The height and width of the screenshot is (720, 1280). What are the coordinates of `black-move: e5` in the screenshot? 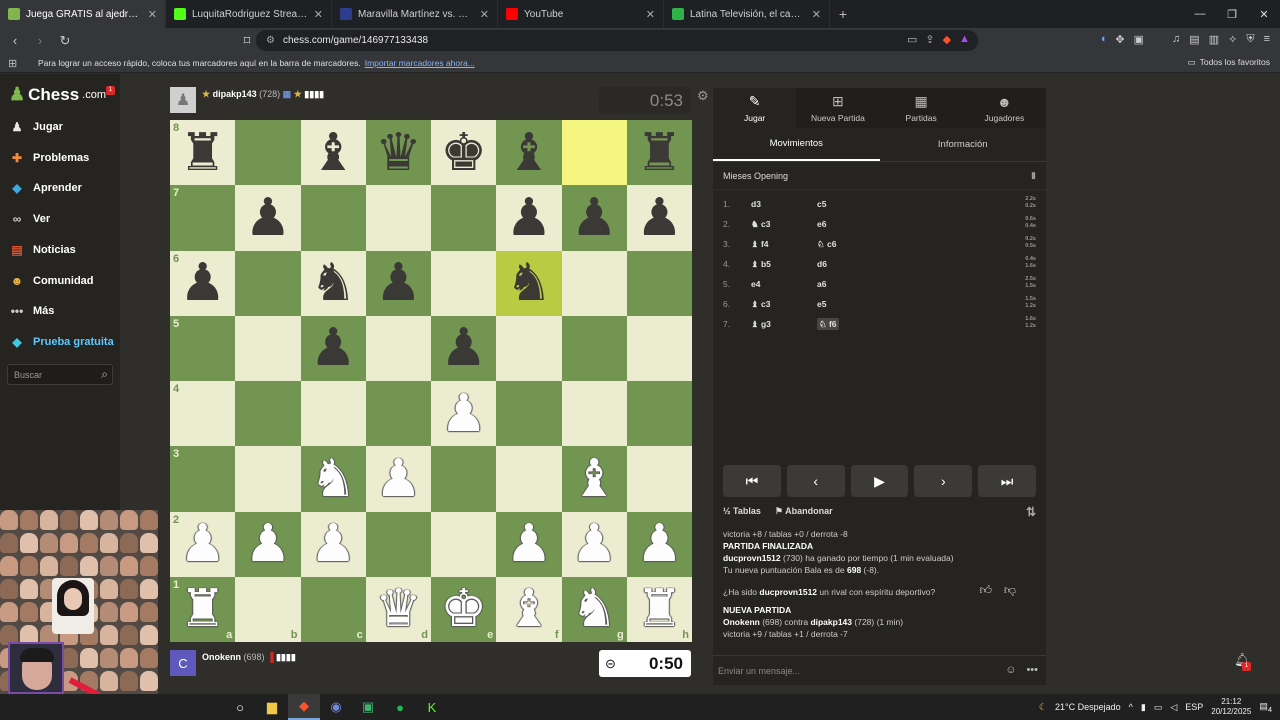 It's located at (821, 304).